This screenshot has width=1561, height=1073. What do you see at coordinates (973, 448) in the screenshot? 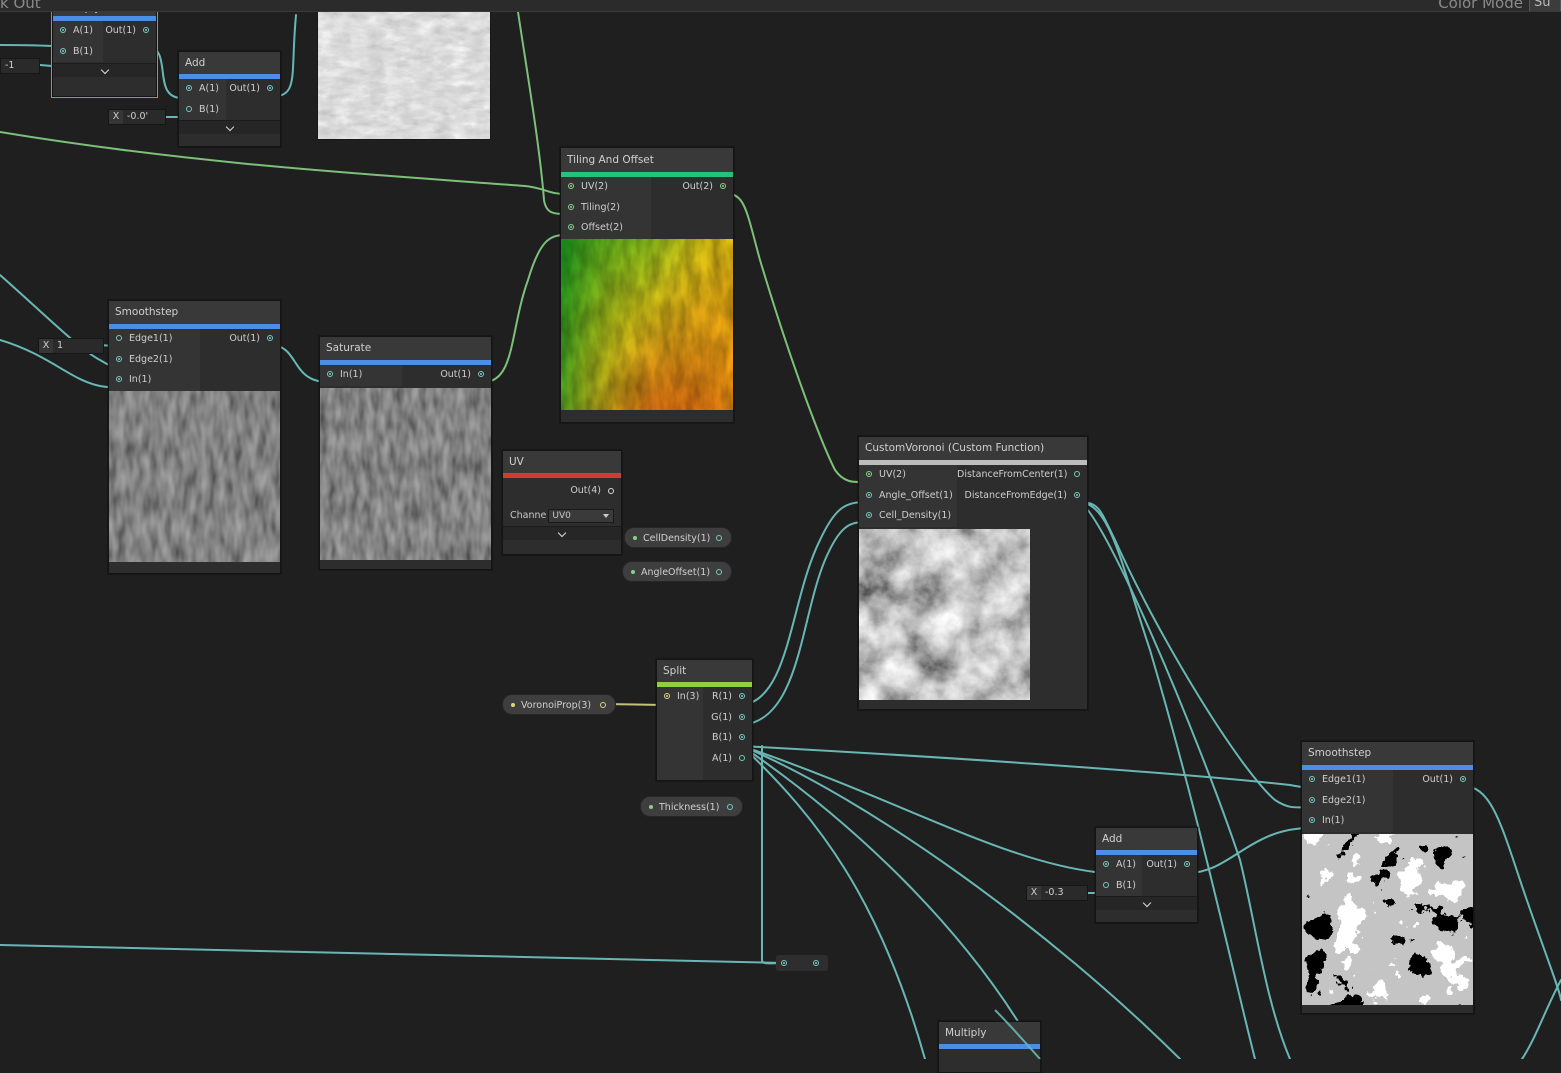
I see `node-title: CustomVoronoi (Custom Function)` at bounding box center [973, 448].